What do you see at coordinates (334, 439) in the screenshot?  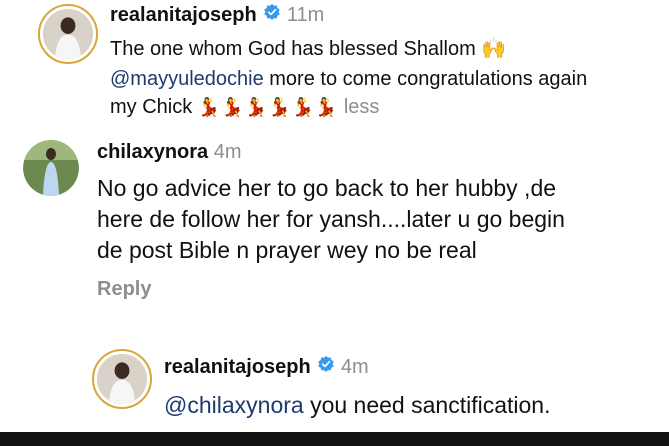 I see `bottom-bar` at bounding box center [334, 439].